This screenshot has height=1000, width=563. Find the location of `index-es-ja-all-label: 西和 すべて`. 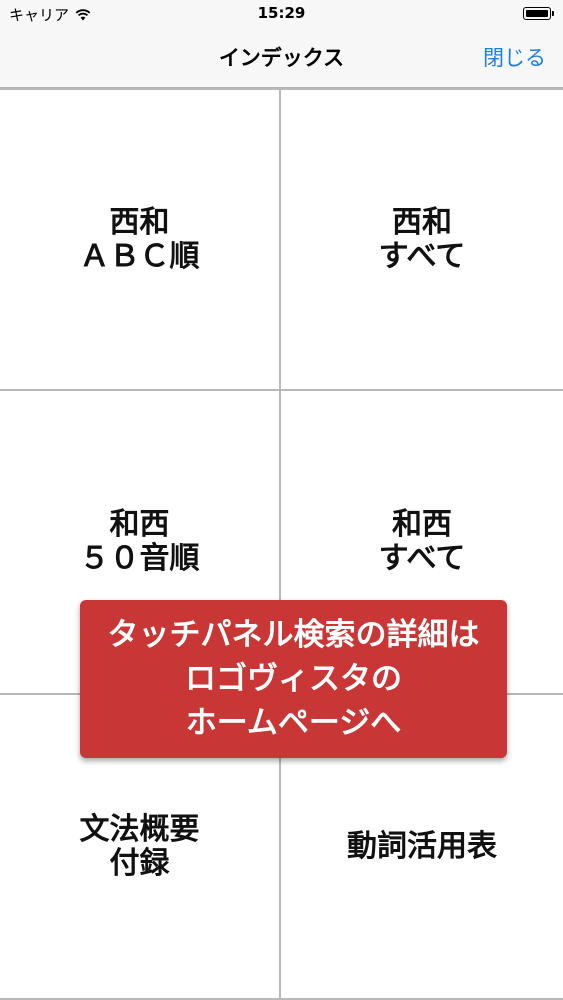

index-es-ja-all-label: 西和 すべて is located at coordinates (422, 239).